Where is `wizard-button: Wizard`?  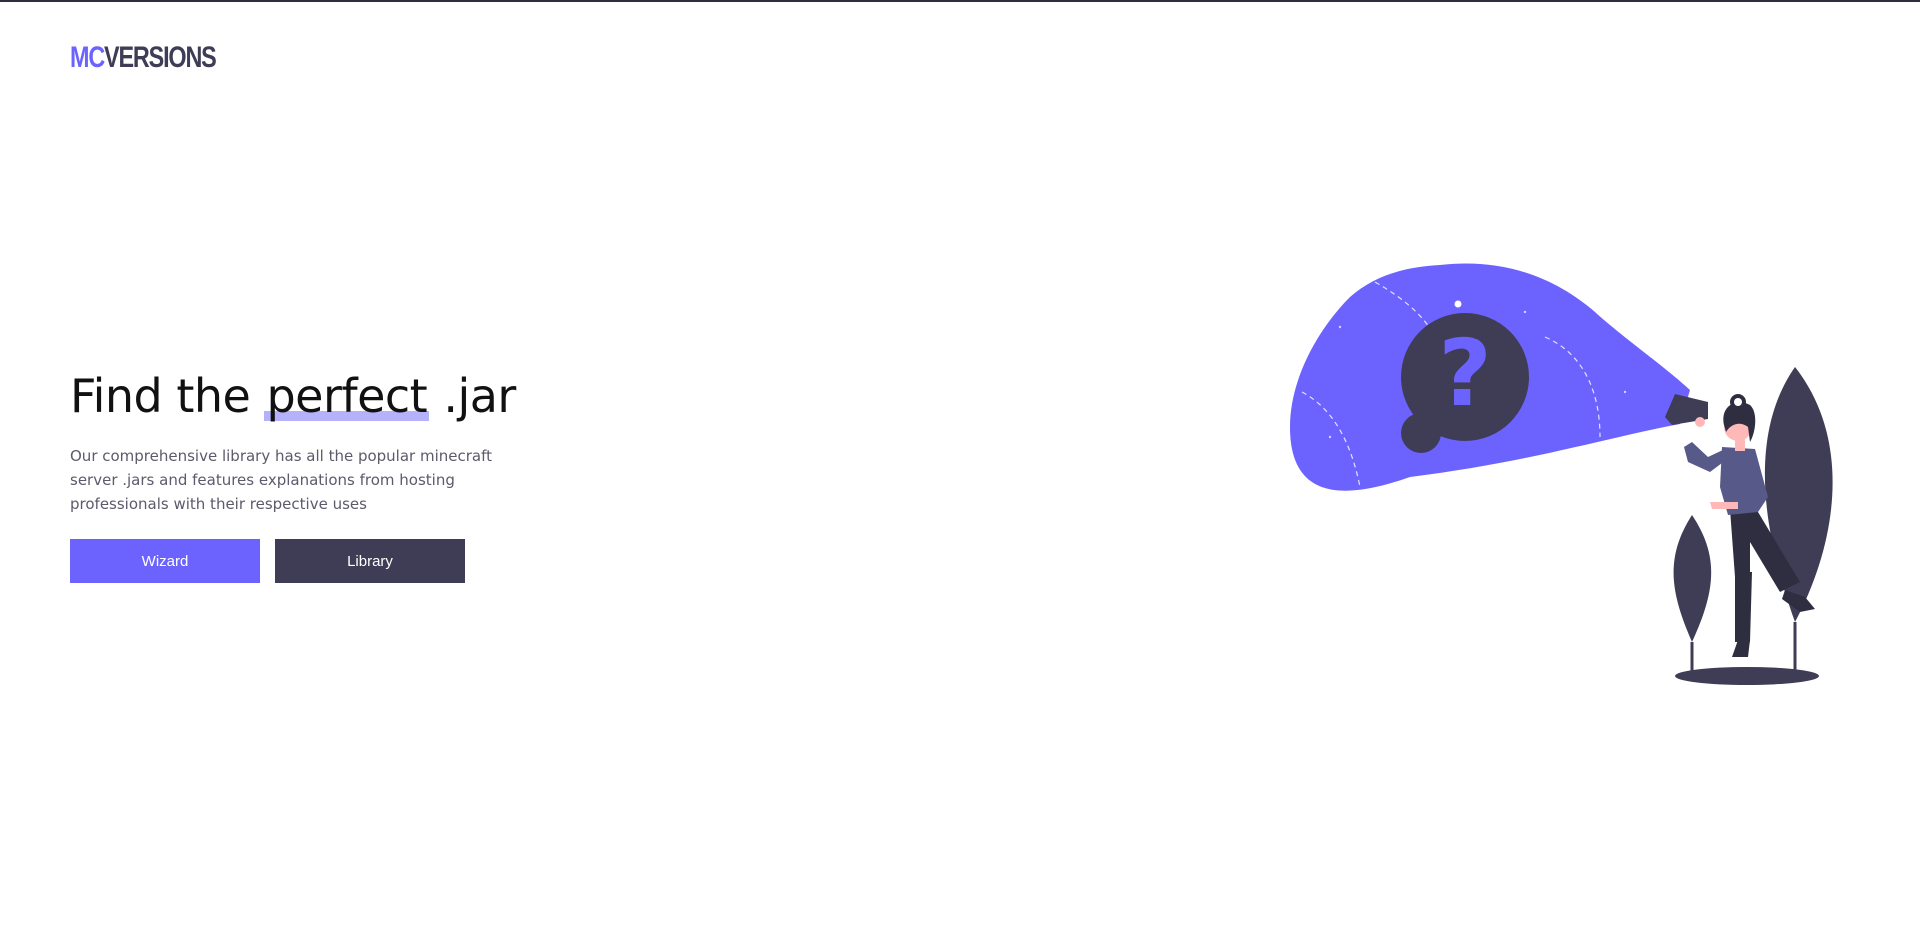
wizard-button: Wizard is located at coordinates (165, 561).